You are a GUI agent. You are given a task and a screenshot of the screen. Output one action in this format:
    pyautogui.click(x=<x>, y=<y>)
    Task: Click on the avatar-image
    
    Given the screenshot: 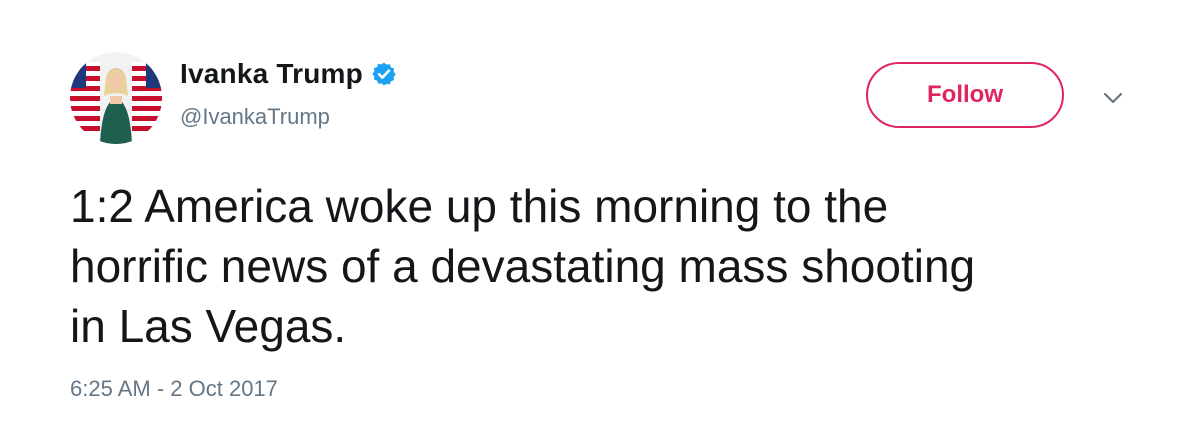 What is the action you would take?
    pyautogui.click(x=116, y=98)
    